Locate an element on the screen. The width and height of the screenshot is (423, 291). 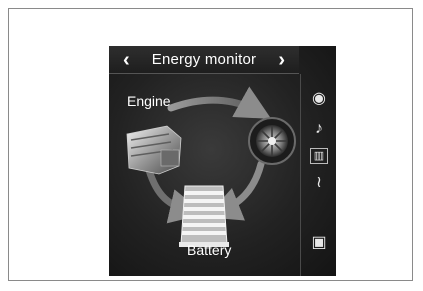
engine-to-wheel-flow-arrow is located at coordinates (219, 102).